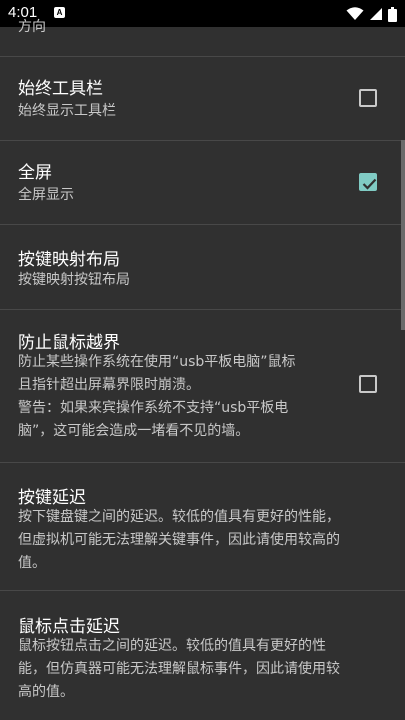 The image size is (405, 720). Describe the element at coordinates (202, 267) in the screenshot. I see `pref-keymap-layout: 按键映射布局 按键映射按钮布局` at that location.